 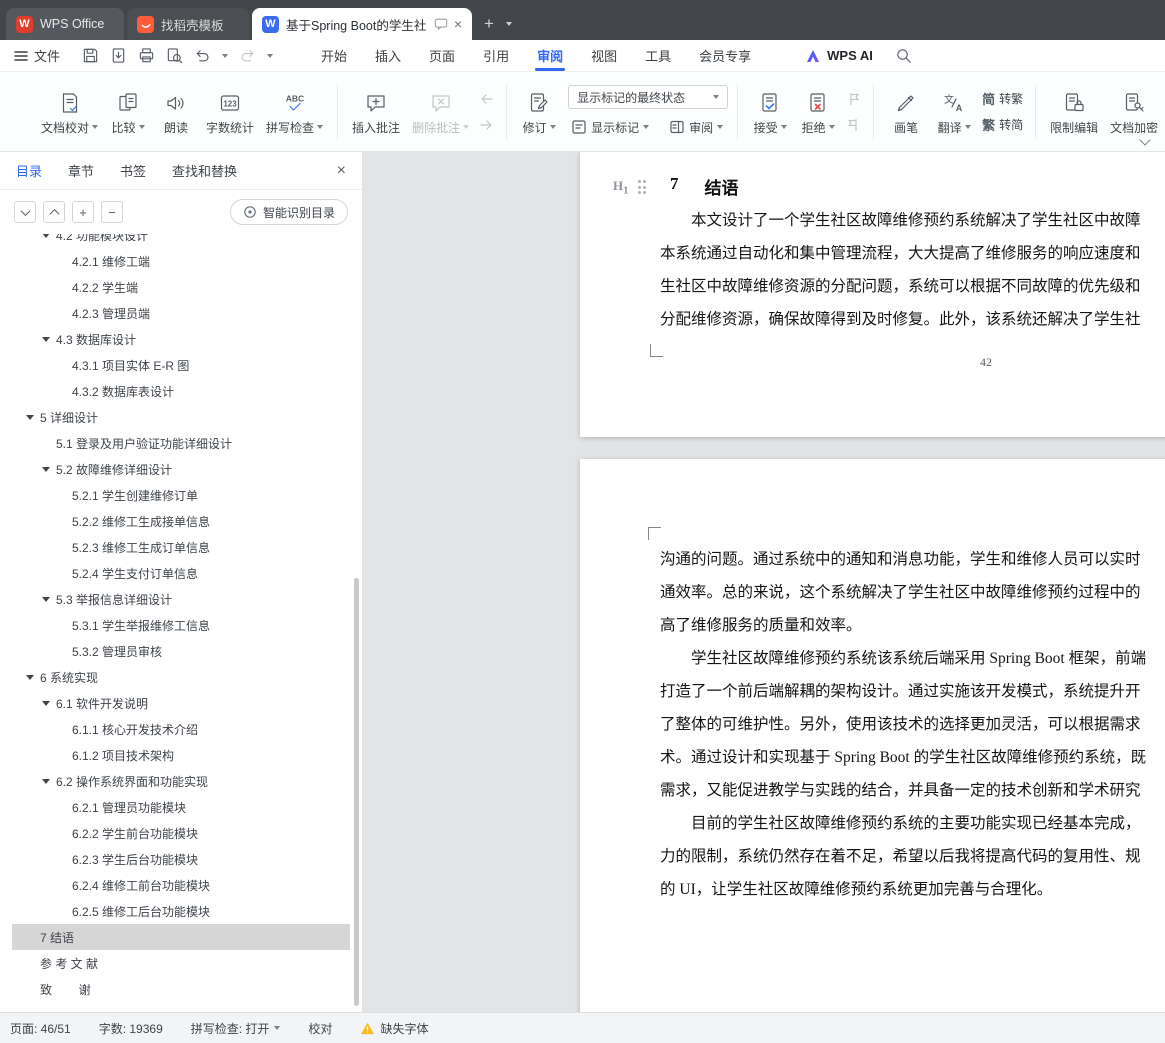 I want to click on track-changes-button: 修订, so click(x=539, y=112).